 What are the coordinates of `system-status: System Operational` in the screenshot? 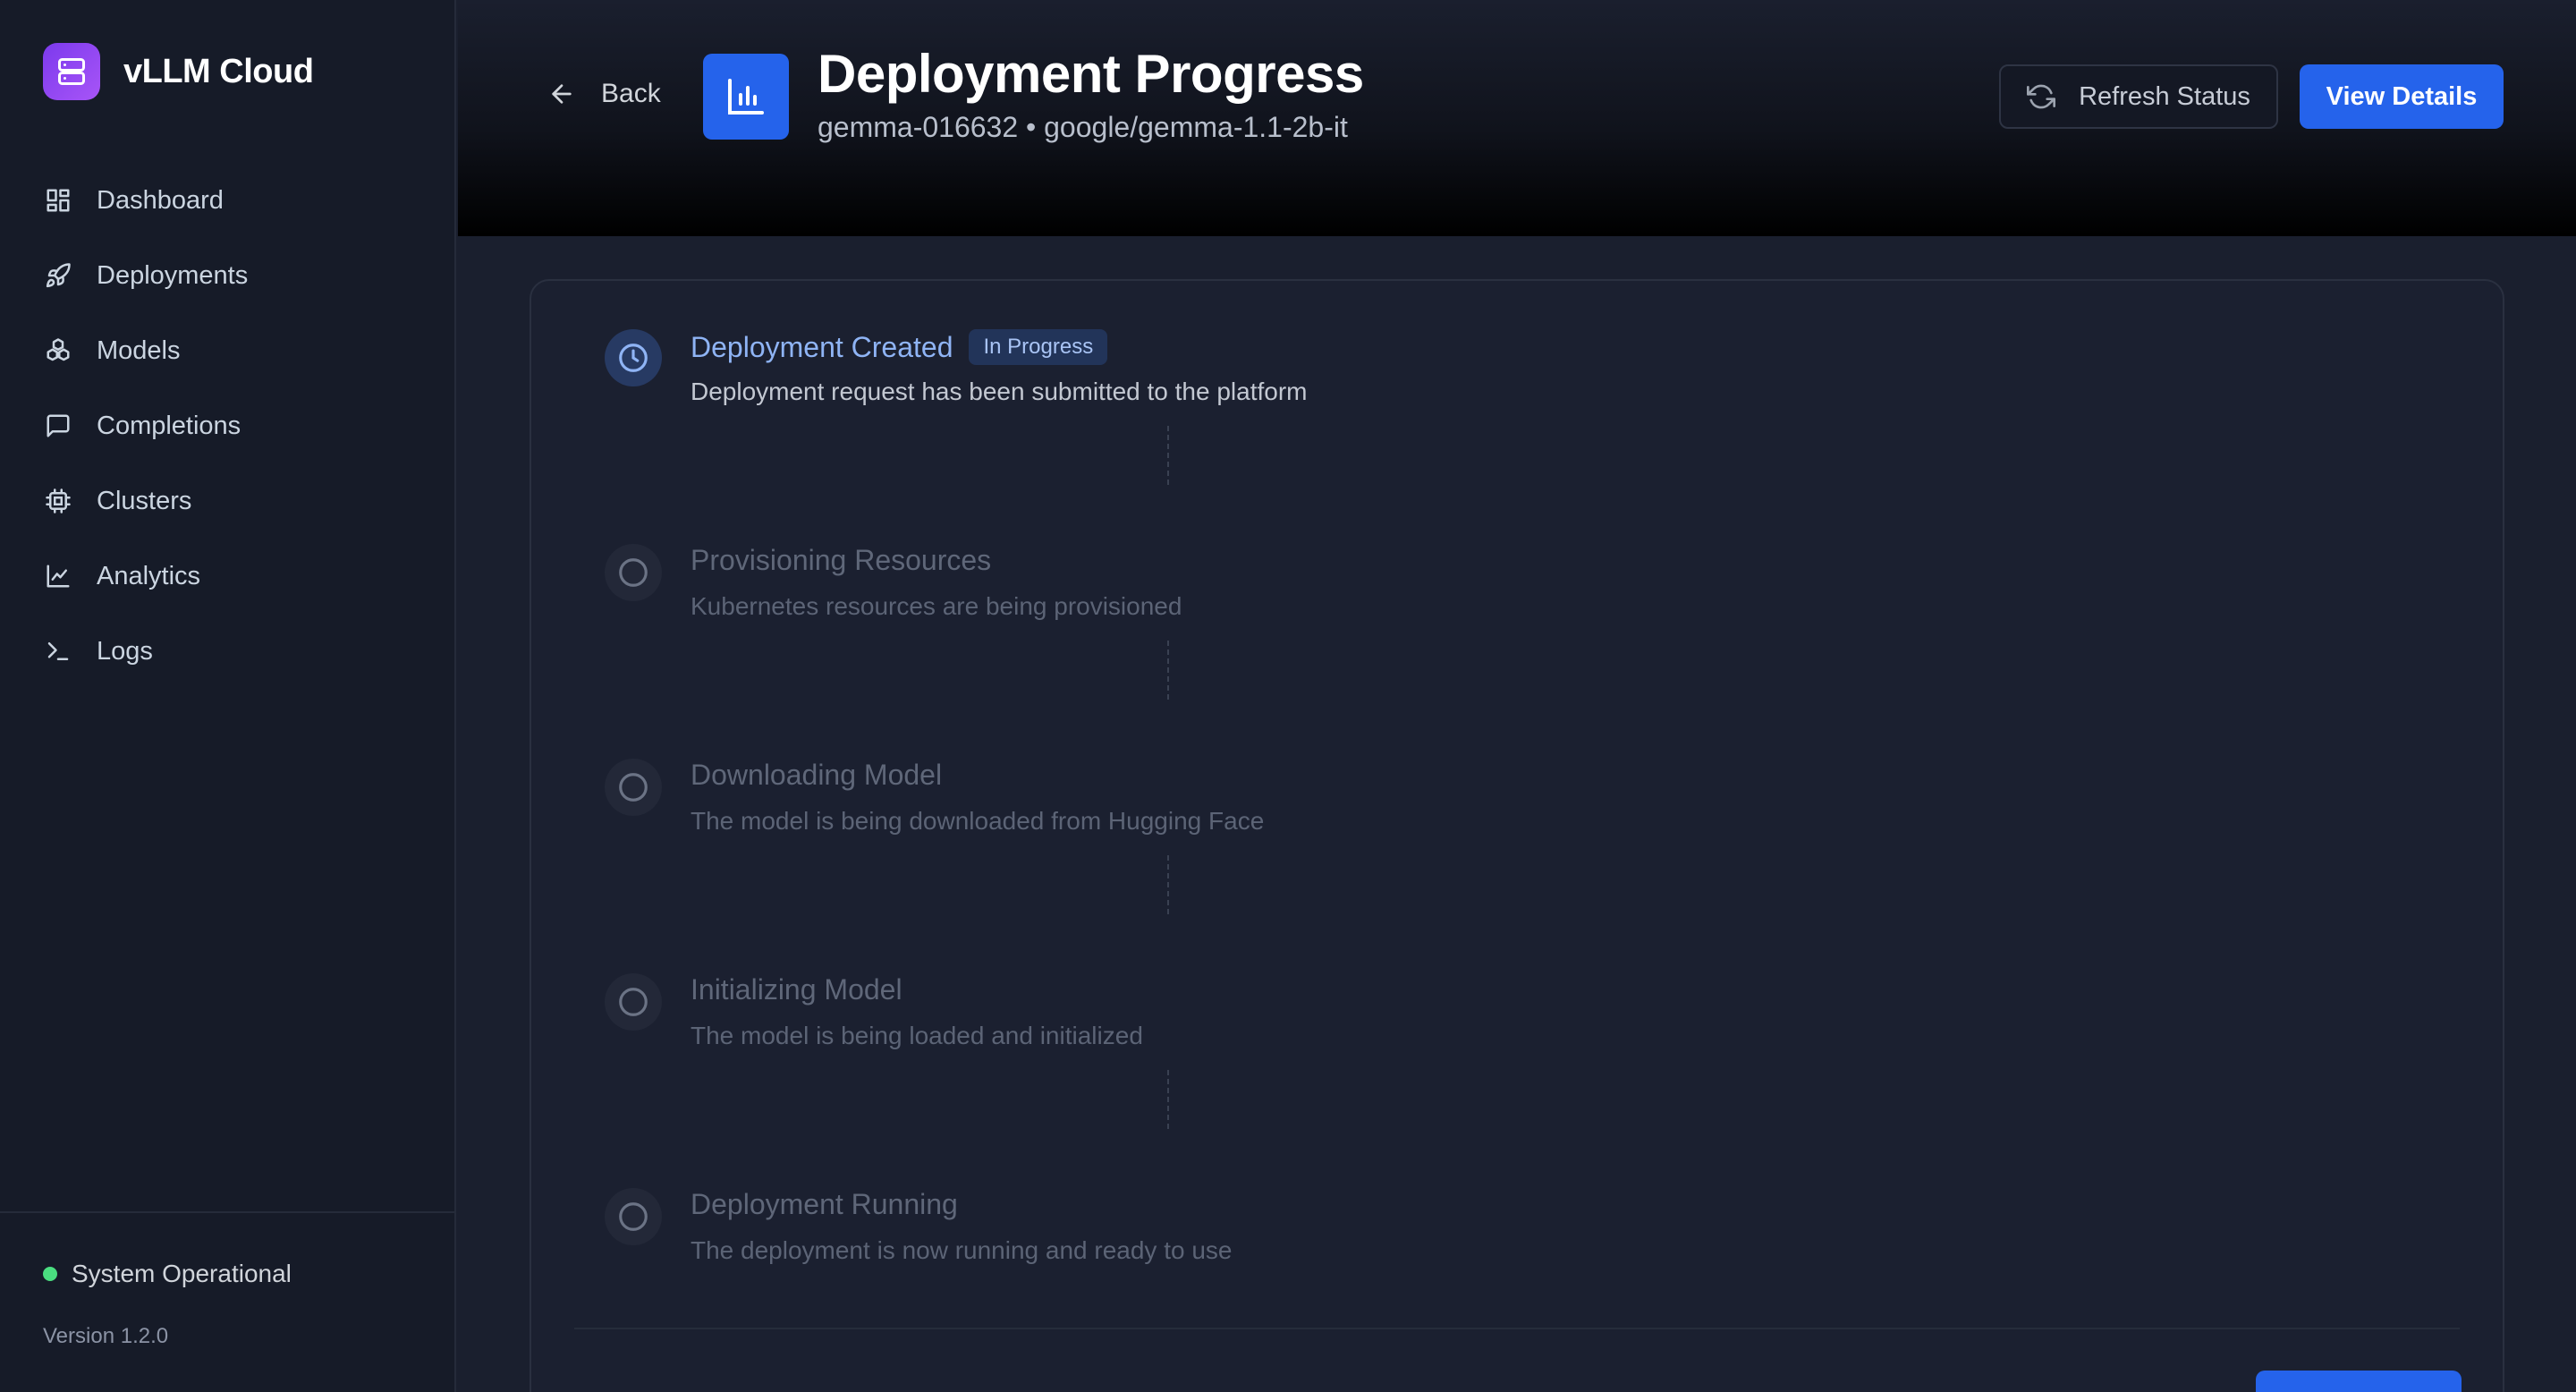 It's located at (167, 1274).